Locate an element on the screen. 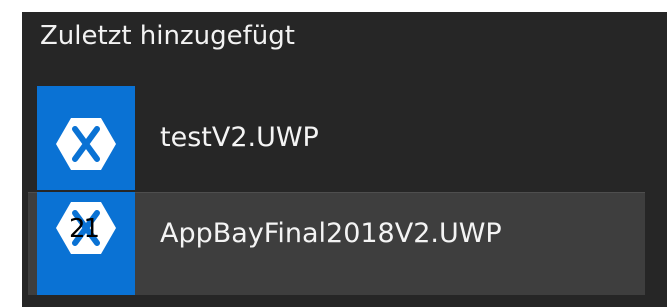  recently-added-header: Zuletzt hinzugefügt is located at coordinates (167, 36).